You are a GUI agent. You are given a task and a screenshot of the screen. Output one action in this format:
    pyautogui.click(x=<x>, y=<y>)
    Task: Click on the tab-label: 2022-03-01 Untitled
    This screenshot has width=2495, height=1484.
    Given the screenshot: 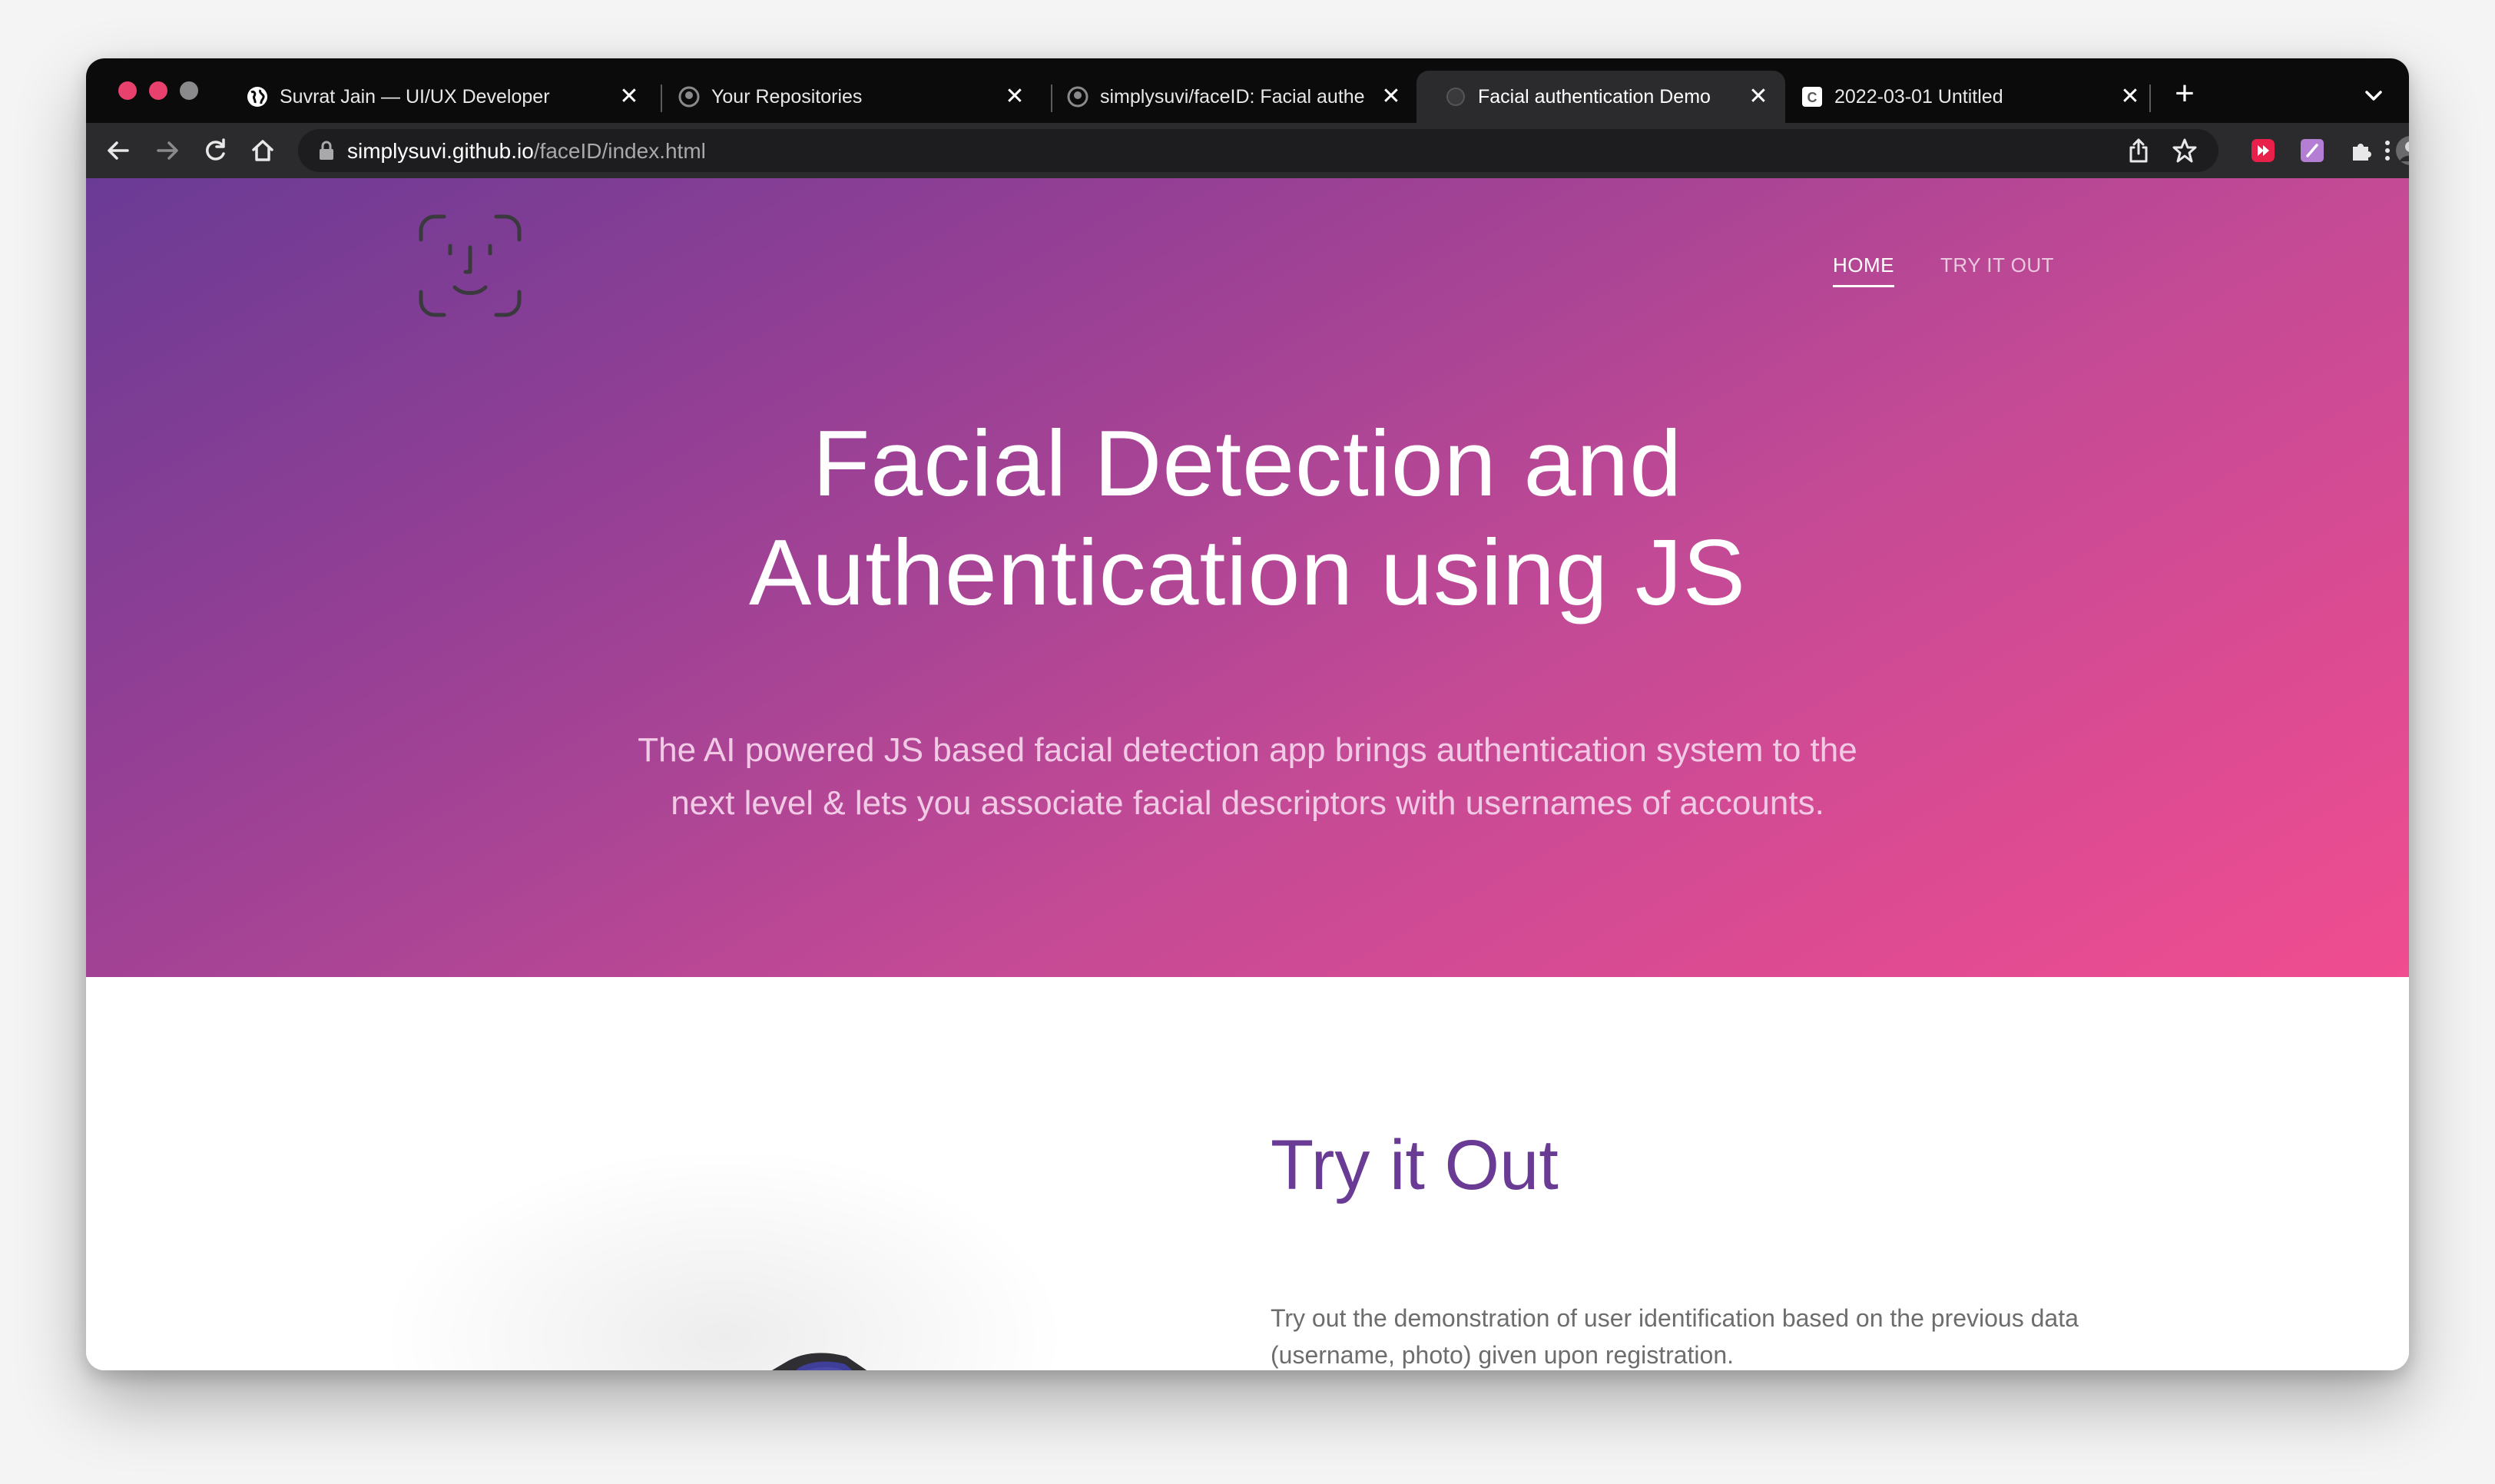 What is the action you would take?
    pyautogui.click(x=1919, y=96)
    